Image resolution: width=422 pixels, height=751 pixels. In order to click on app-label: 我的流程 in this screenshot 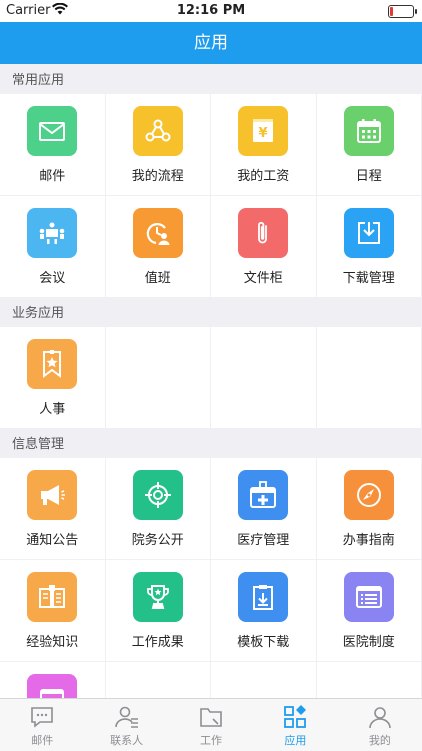, I will do `click(157, 176)`.